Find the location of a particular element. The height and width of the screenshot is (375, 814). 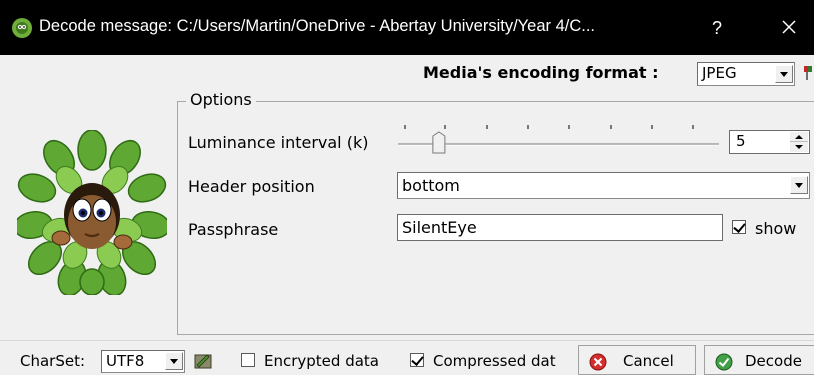

media-format-label: Media's encoding format : is located at coordinates (541, 72).